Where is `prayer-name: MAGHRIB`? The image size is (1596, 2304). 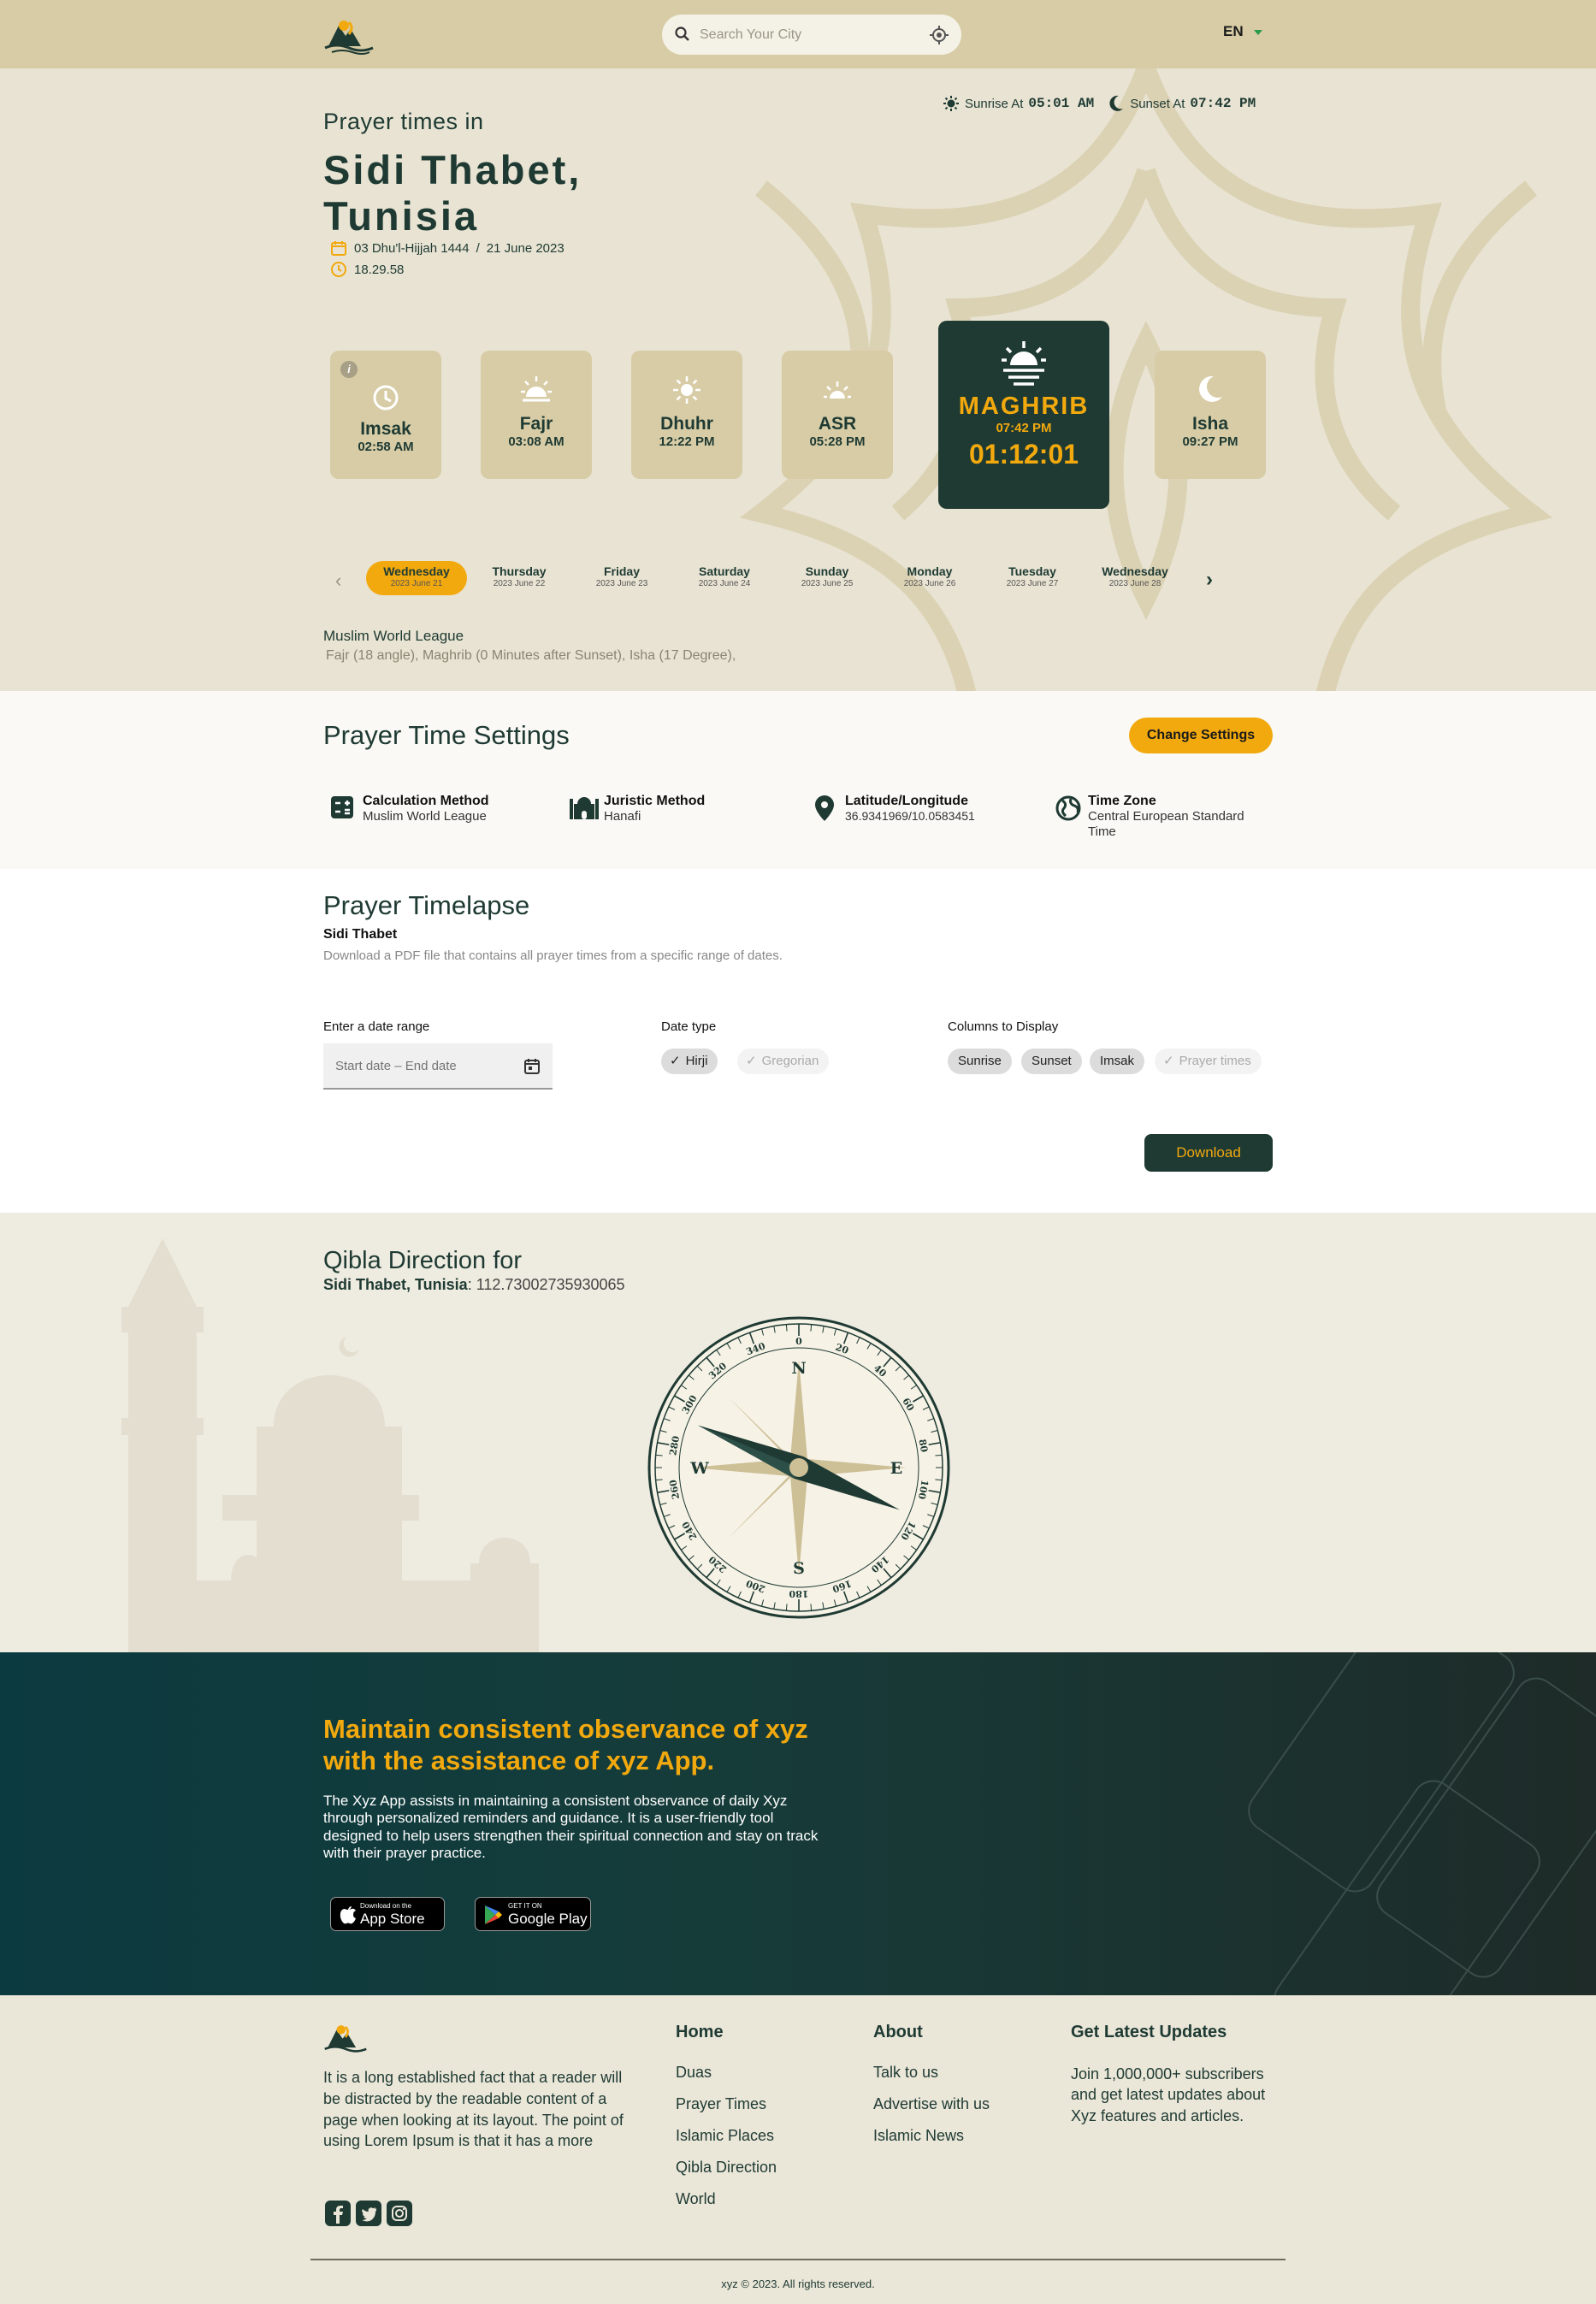
prayer-name: MAGHRIB is located at coordinates (1024, 406).